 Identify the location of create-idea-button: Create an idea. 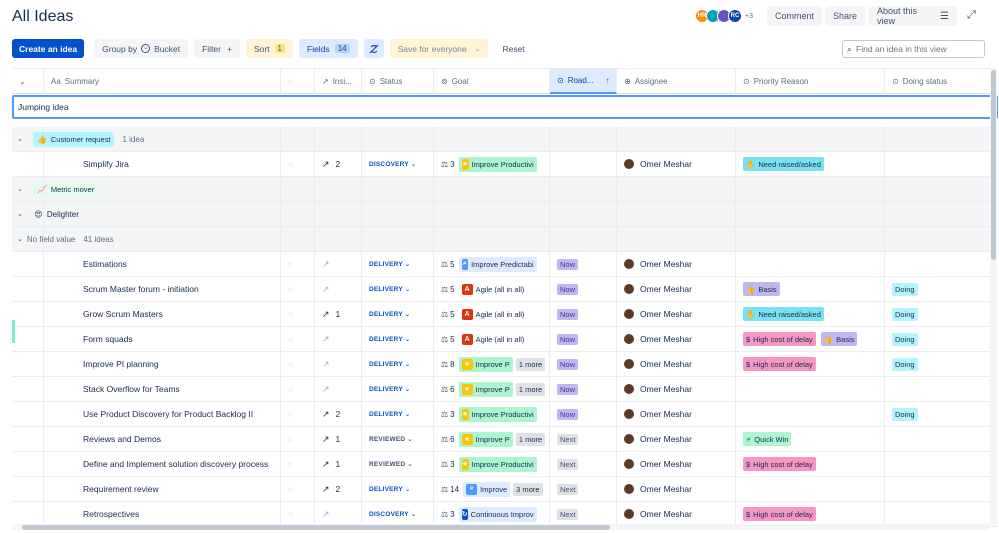
(48, 48).